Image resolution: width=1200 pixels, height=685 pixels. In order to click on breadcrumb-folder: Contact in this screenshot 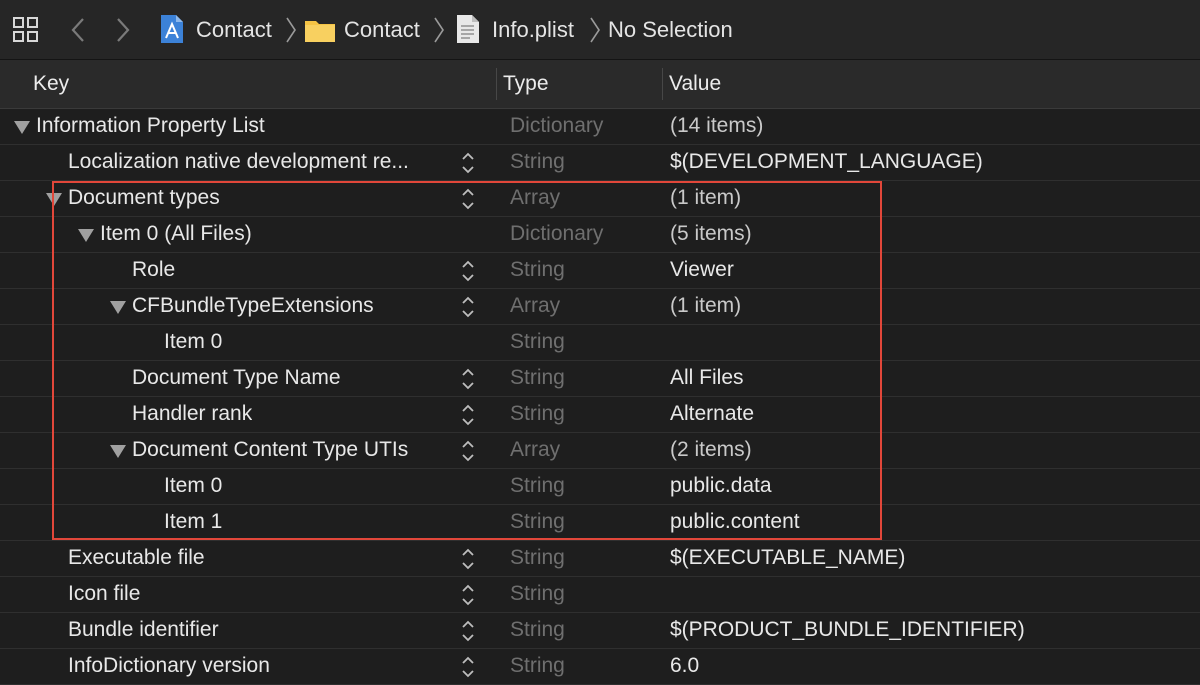, I will do `click(382, 30)`.